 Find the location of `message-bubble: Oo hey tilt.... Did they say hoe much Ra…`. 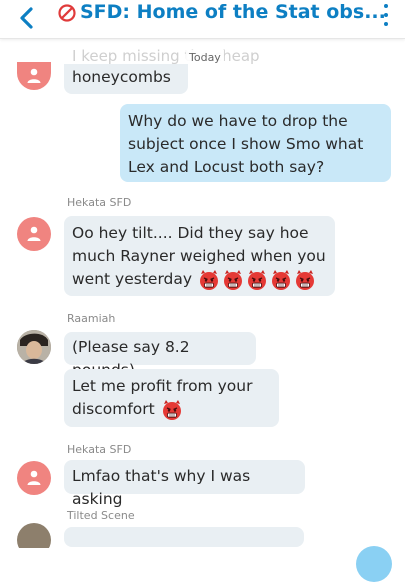

message-bubble: Oo hey tilt.... Did they say hoe much Ra… is located at coordinates (199, 256).